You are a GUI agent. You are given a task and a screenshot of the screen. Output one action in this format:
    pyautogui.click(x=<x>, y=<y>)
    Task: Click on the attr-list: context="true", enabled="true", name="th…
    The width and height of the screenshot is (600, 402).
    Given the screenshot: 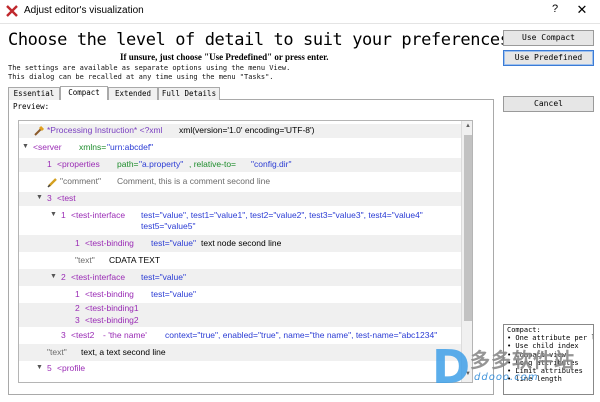 What is the action you would take?
    pyautogui.click(x=301, y=335)
    